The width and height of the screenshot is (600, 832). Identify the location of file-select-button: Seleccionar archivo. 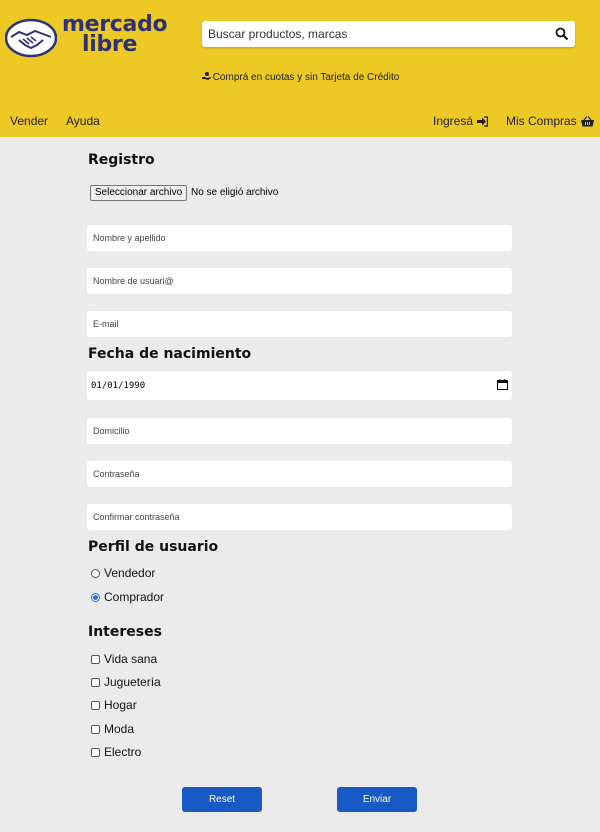
(138, 193).